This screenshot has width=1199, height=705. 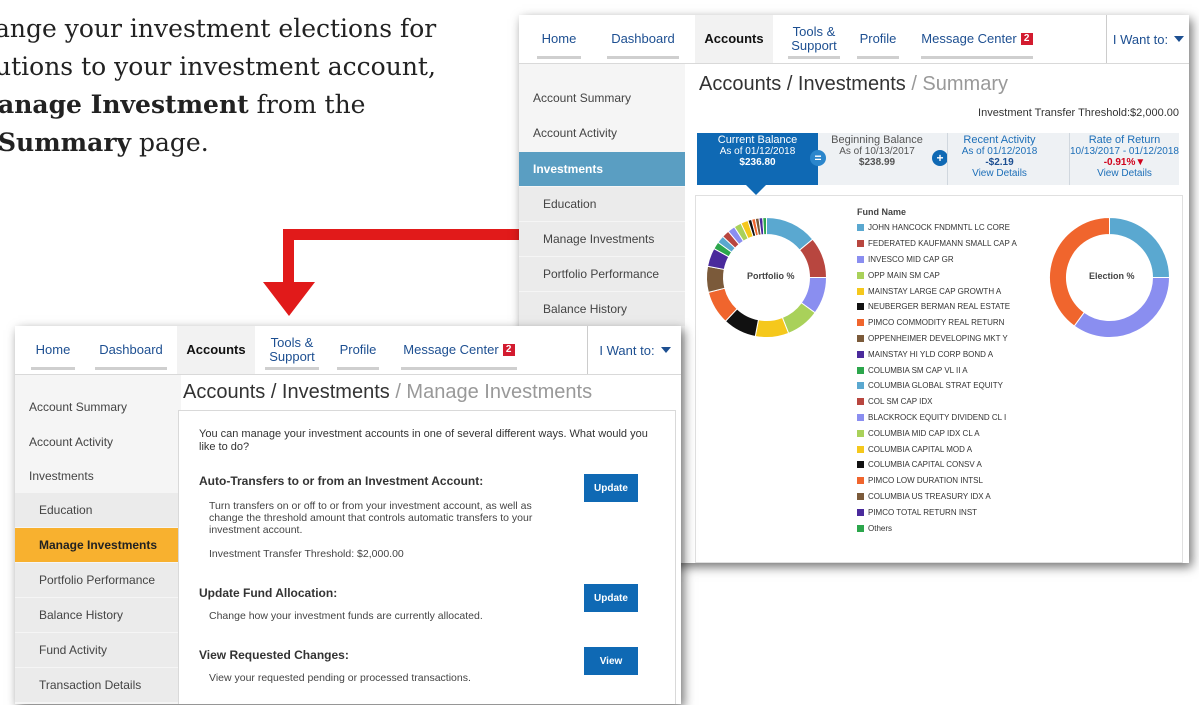 I want to click on legend-label: JOHN HANCOCK FNDMNTL LC CORE, so click(x=939, y=228).